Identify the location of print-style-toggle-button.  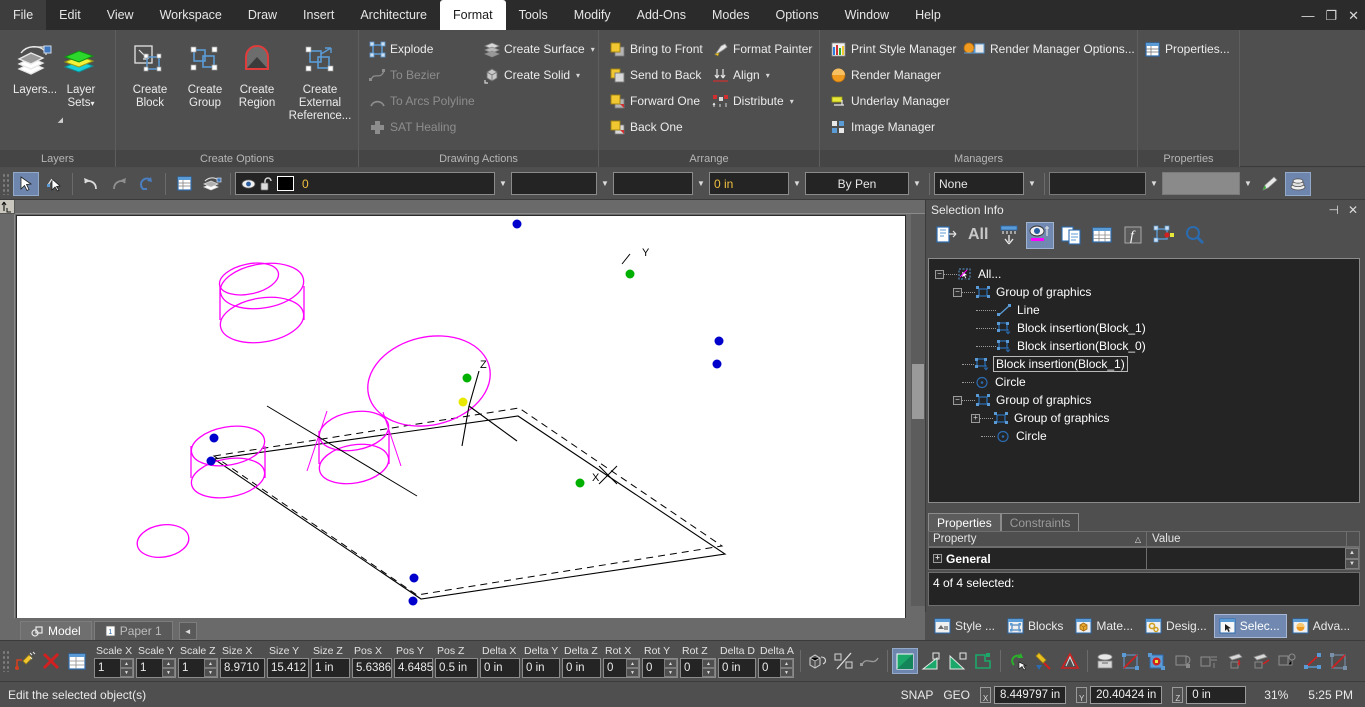
(1298, 183).